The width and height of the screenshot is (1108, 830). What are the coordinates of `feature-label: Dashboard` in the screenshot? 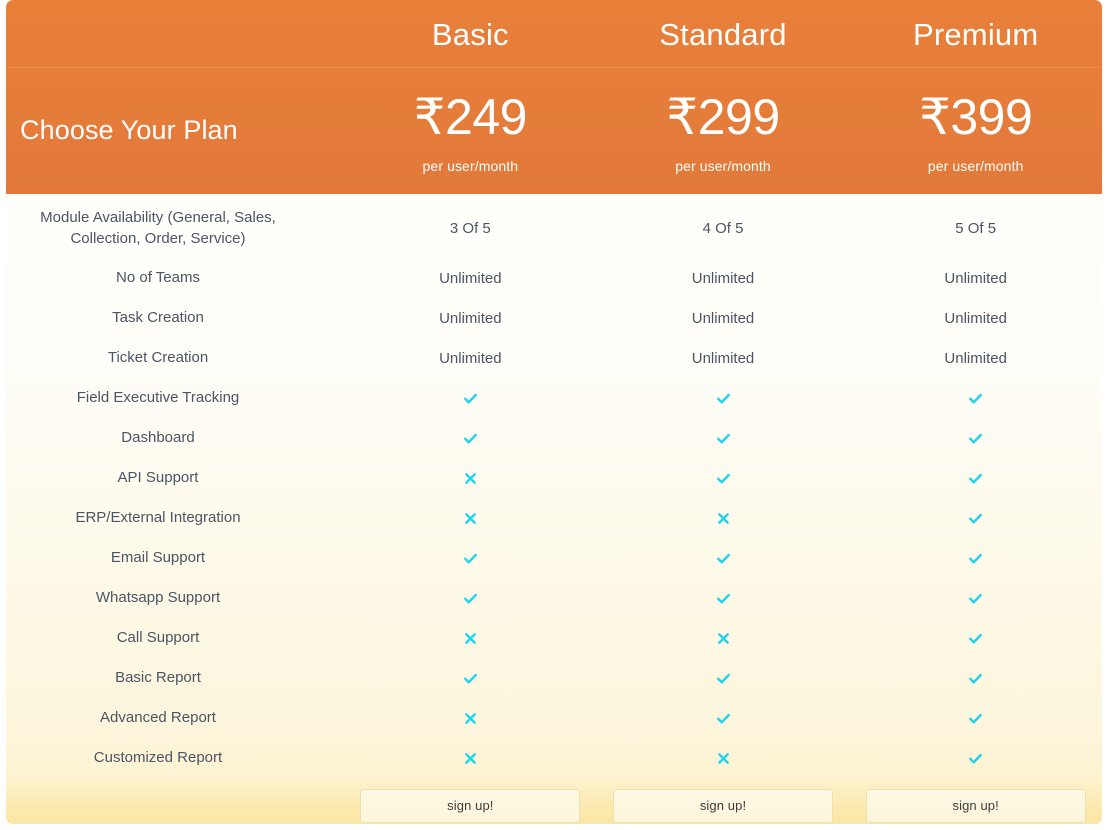 It's located at (158, 438).